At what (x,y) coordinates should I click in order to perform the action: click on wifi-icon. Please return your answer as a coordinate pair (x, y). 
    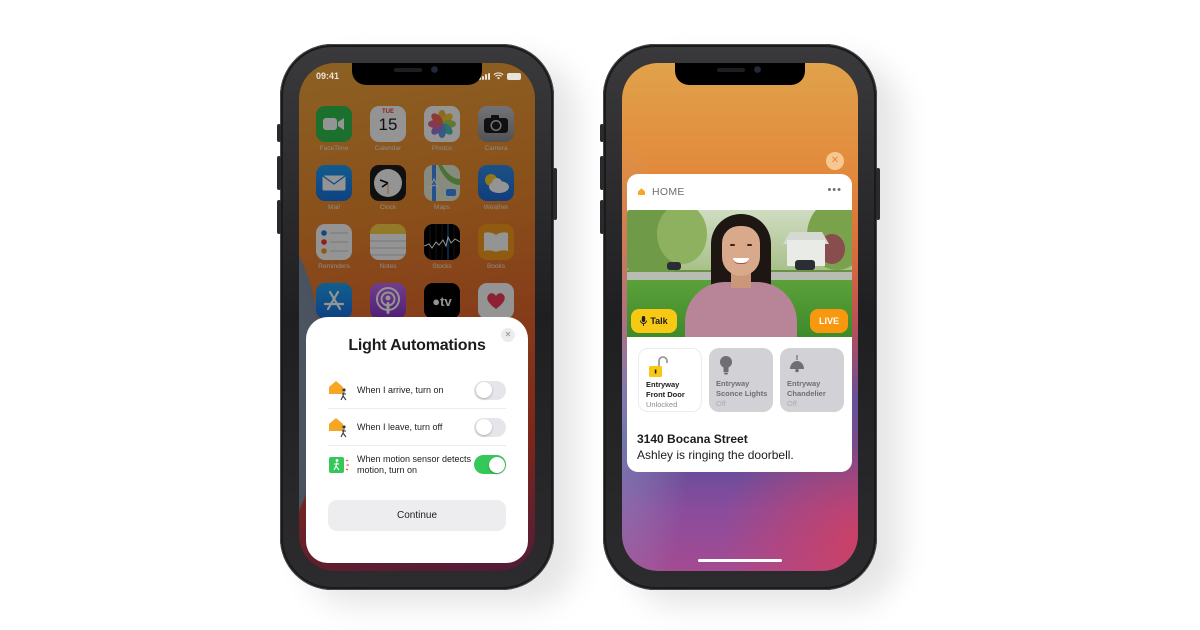
    Looking at the image, I should click on (498, 76).